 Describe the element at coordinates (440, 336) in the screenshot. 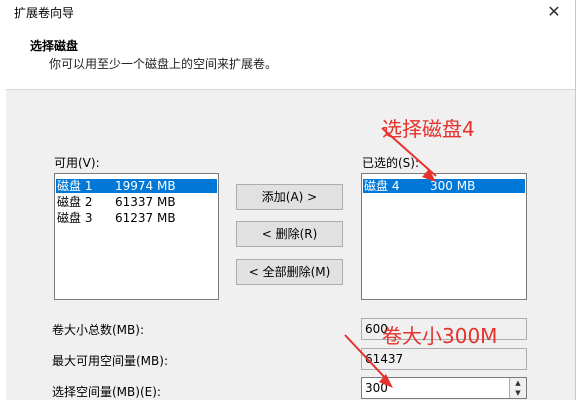

I see `annotation-volume-size: 卷大小300M` at that location.